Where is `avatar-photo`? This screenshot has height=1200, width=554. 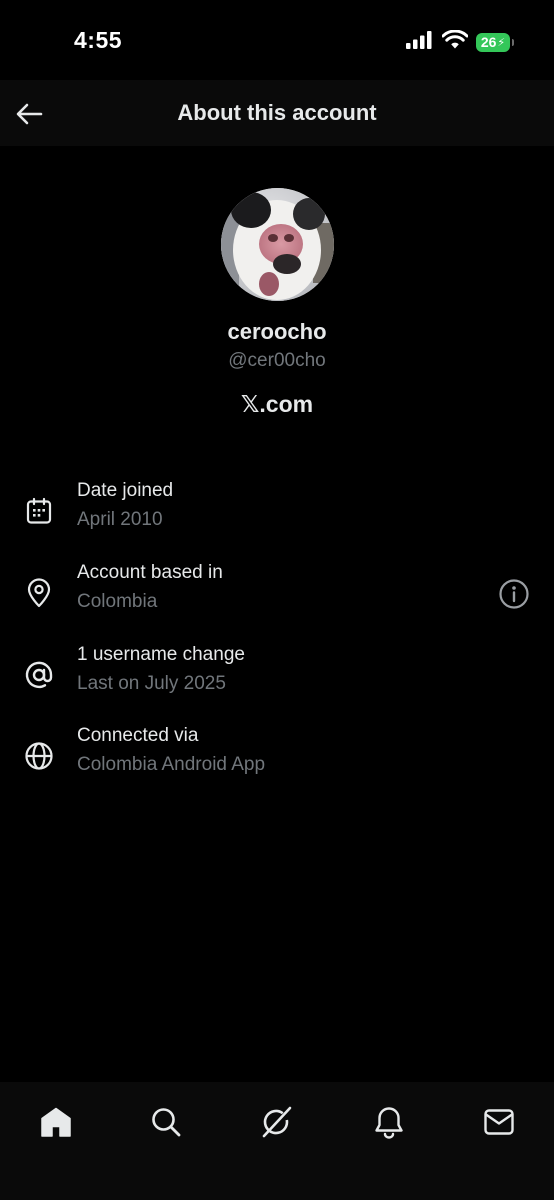
avatar-photo is located at coordinates (277, 244).